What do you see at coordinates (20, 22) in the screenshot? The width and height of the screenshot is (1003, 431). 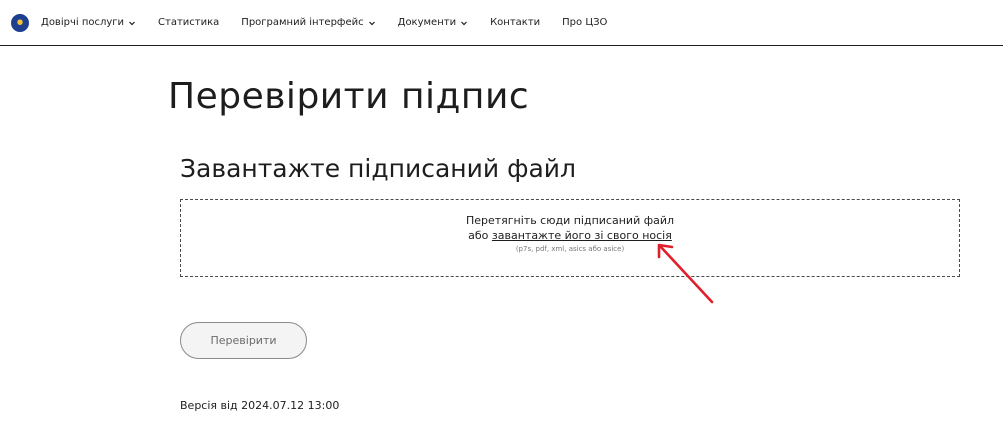 I see `coat-of-arms-icon` at bounding box center [20, 22].